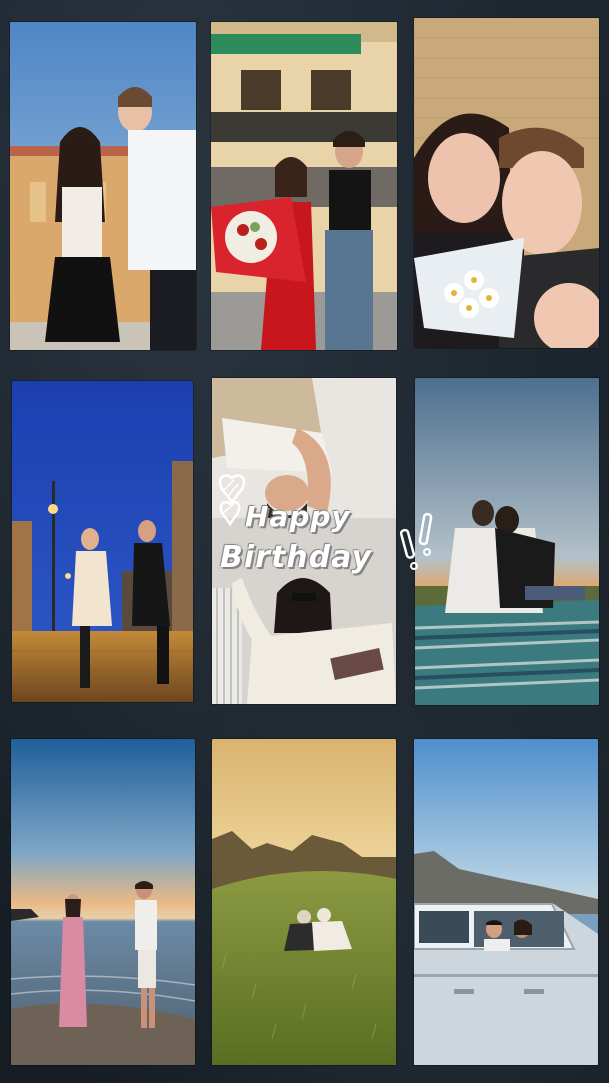  Describe the element at coordinates (416, 541) in the screenshot. I see `exclamation-sticker` at that location.